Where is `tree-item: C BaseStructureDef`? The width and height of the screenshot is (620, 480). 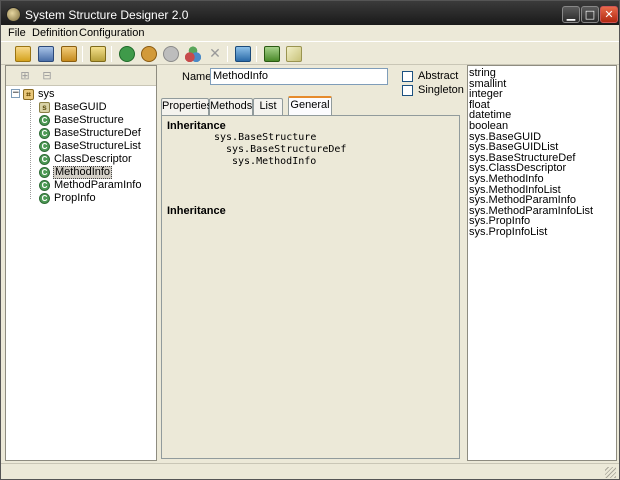
tree-item: C BaseStructureDef is located at coordinates (90, 133).